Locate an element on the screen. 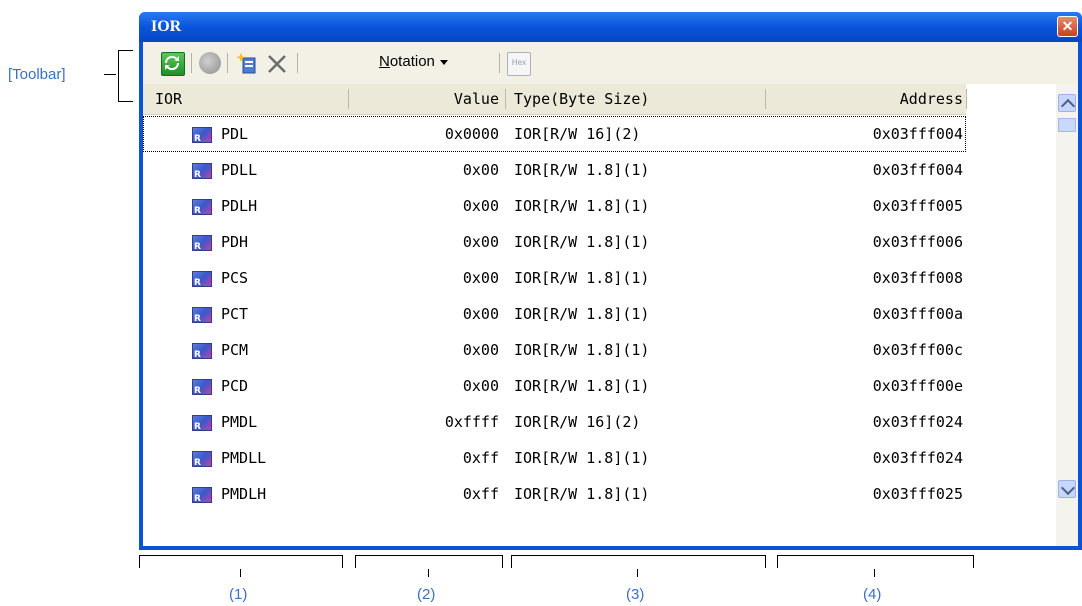 The width and height of the screenshot is (1082, 606). cell-address: 0x03fff006 is located at coordinates (917, 242).